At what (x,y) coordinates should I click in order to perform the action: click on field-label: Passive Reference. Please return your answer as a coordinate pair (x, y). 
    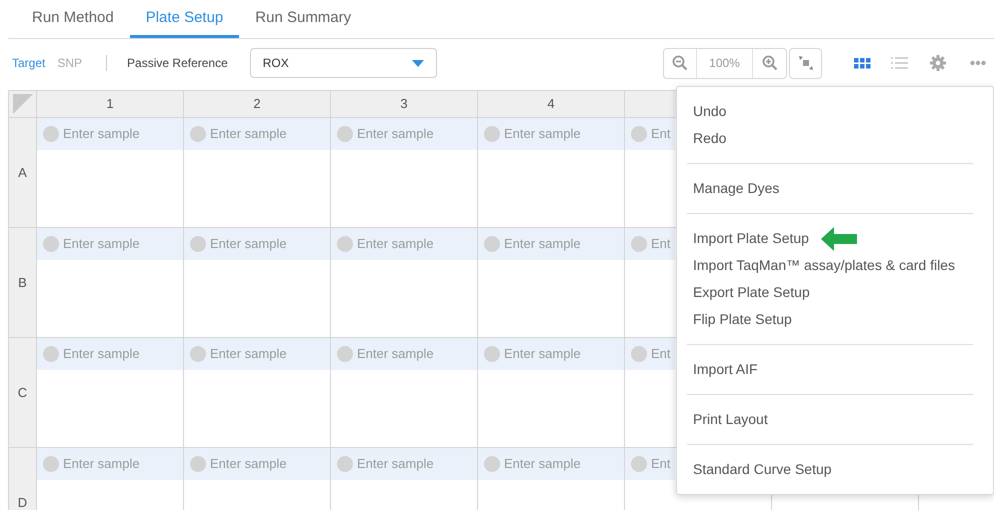
    Looking at the image, I should click on (177, 63).